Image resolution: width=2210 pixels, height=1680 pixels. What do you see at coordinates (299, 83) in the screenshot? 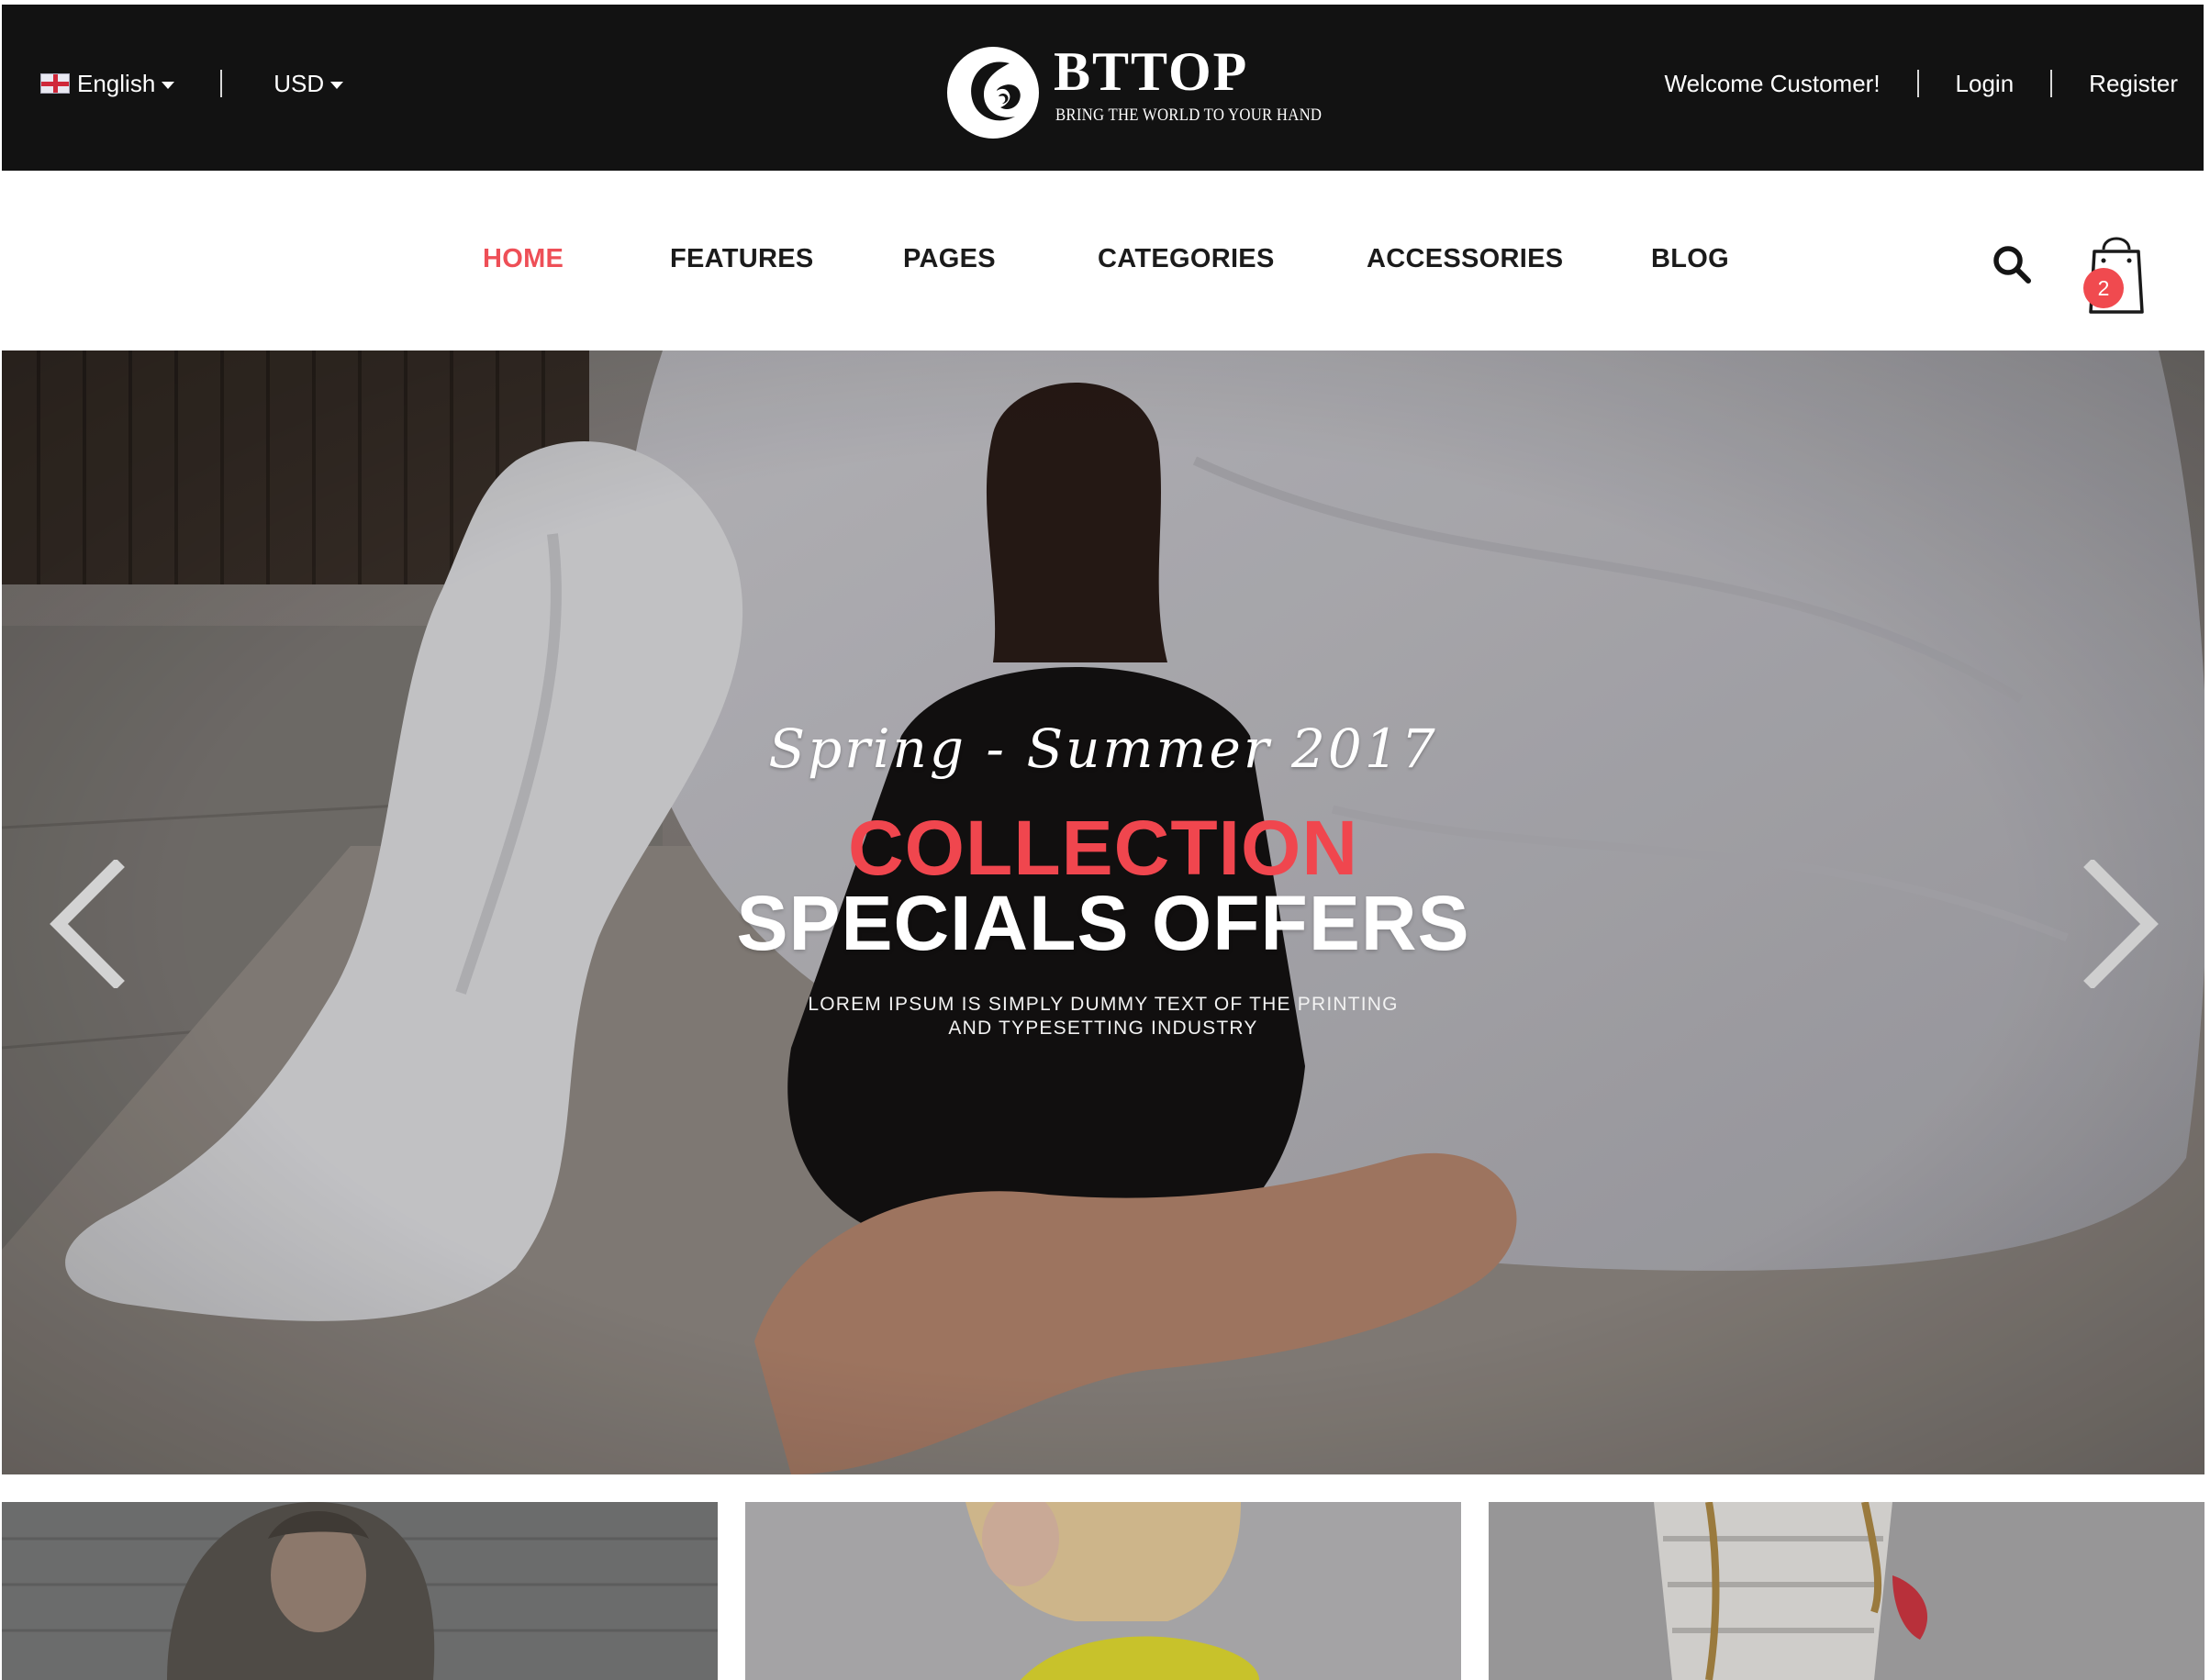
I see `currency-label: USD` at bounding box center [299, 83].